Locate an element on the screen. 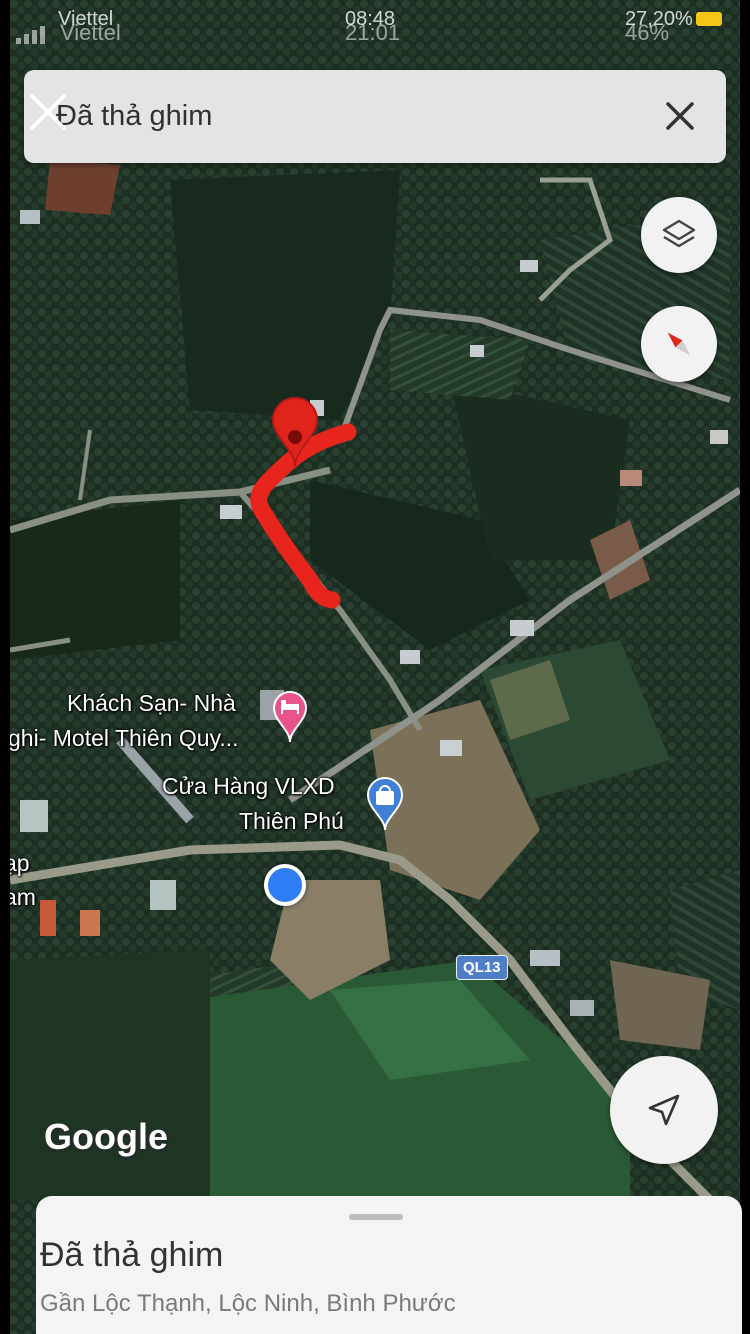 The image size is (750, 1334). battery-percent: 46% is located at coordinates (647, 32).